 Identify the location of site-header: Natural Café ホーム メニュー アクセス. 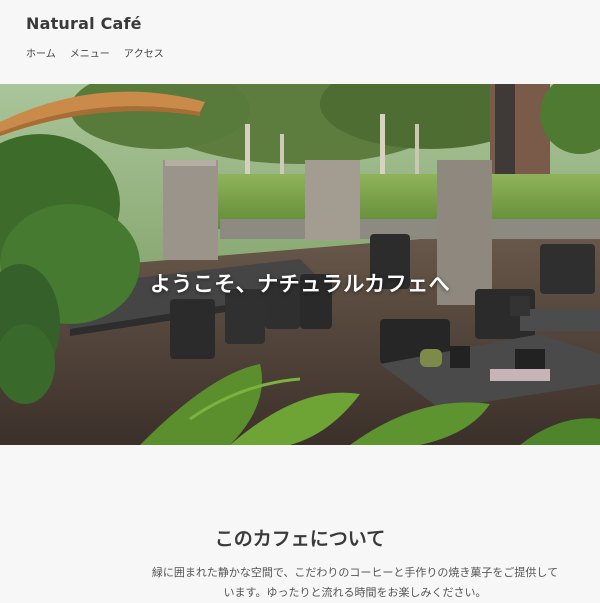
(300, 42).